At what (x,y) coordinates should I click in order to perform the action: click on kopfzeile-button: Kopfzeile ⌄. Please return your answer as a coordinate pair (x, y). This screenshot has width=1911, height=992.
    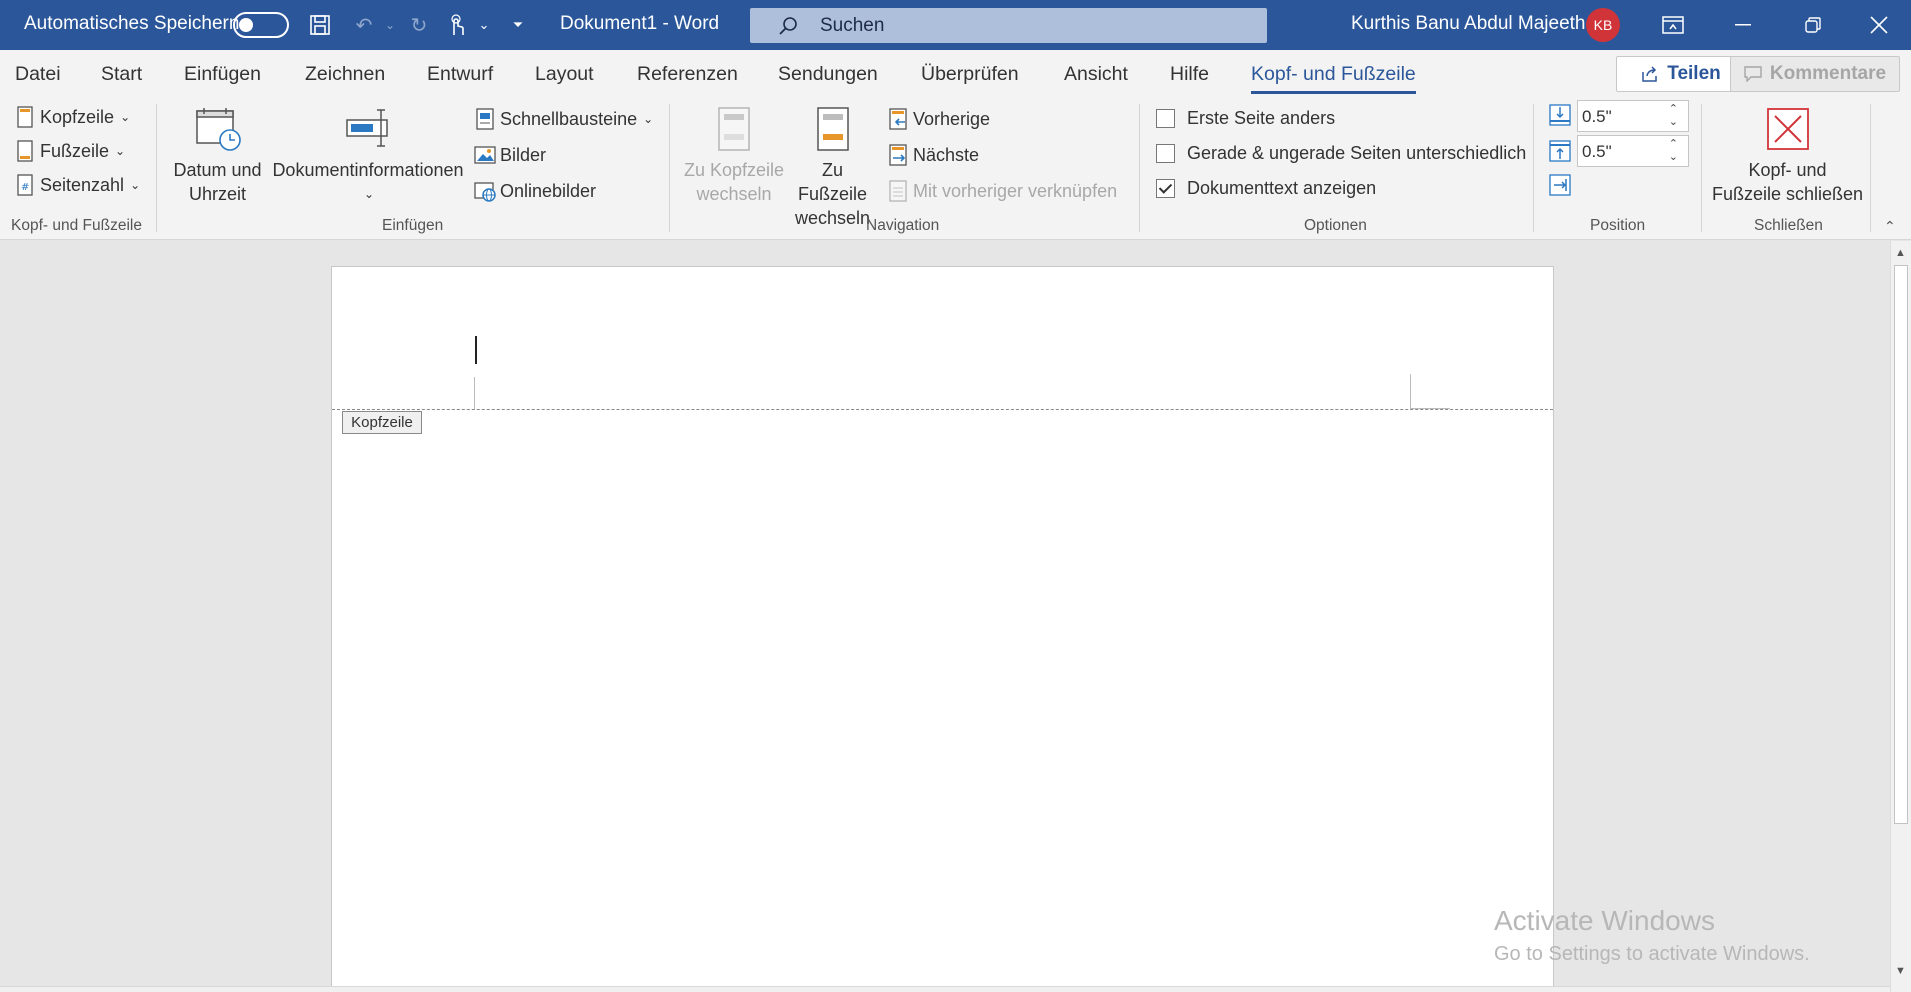
    Looking at the image, I should click on (72, 117).